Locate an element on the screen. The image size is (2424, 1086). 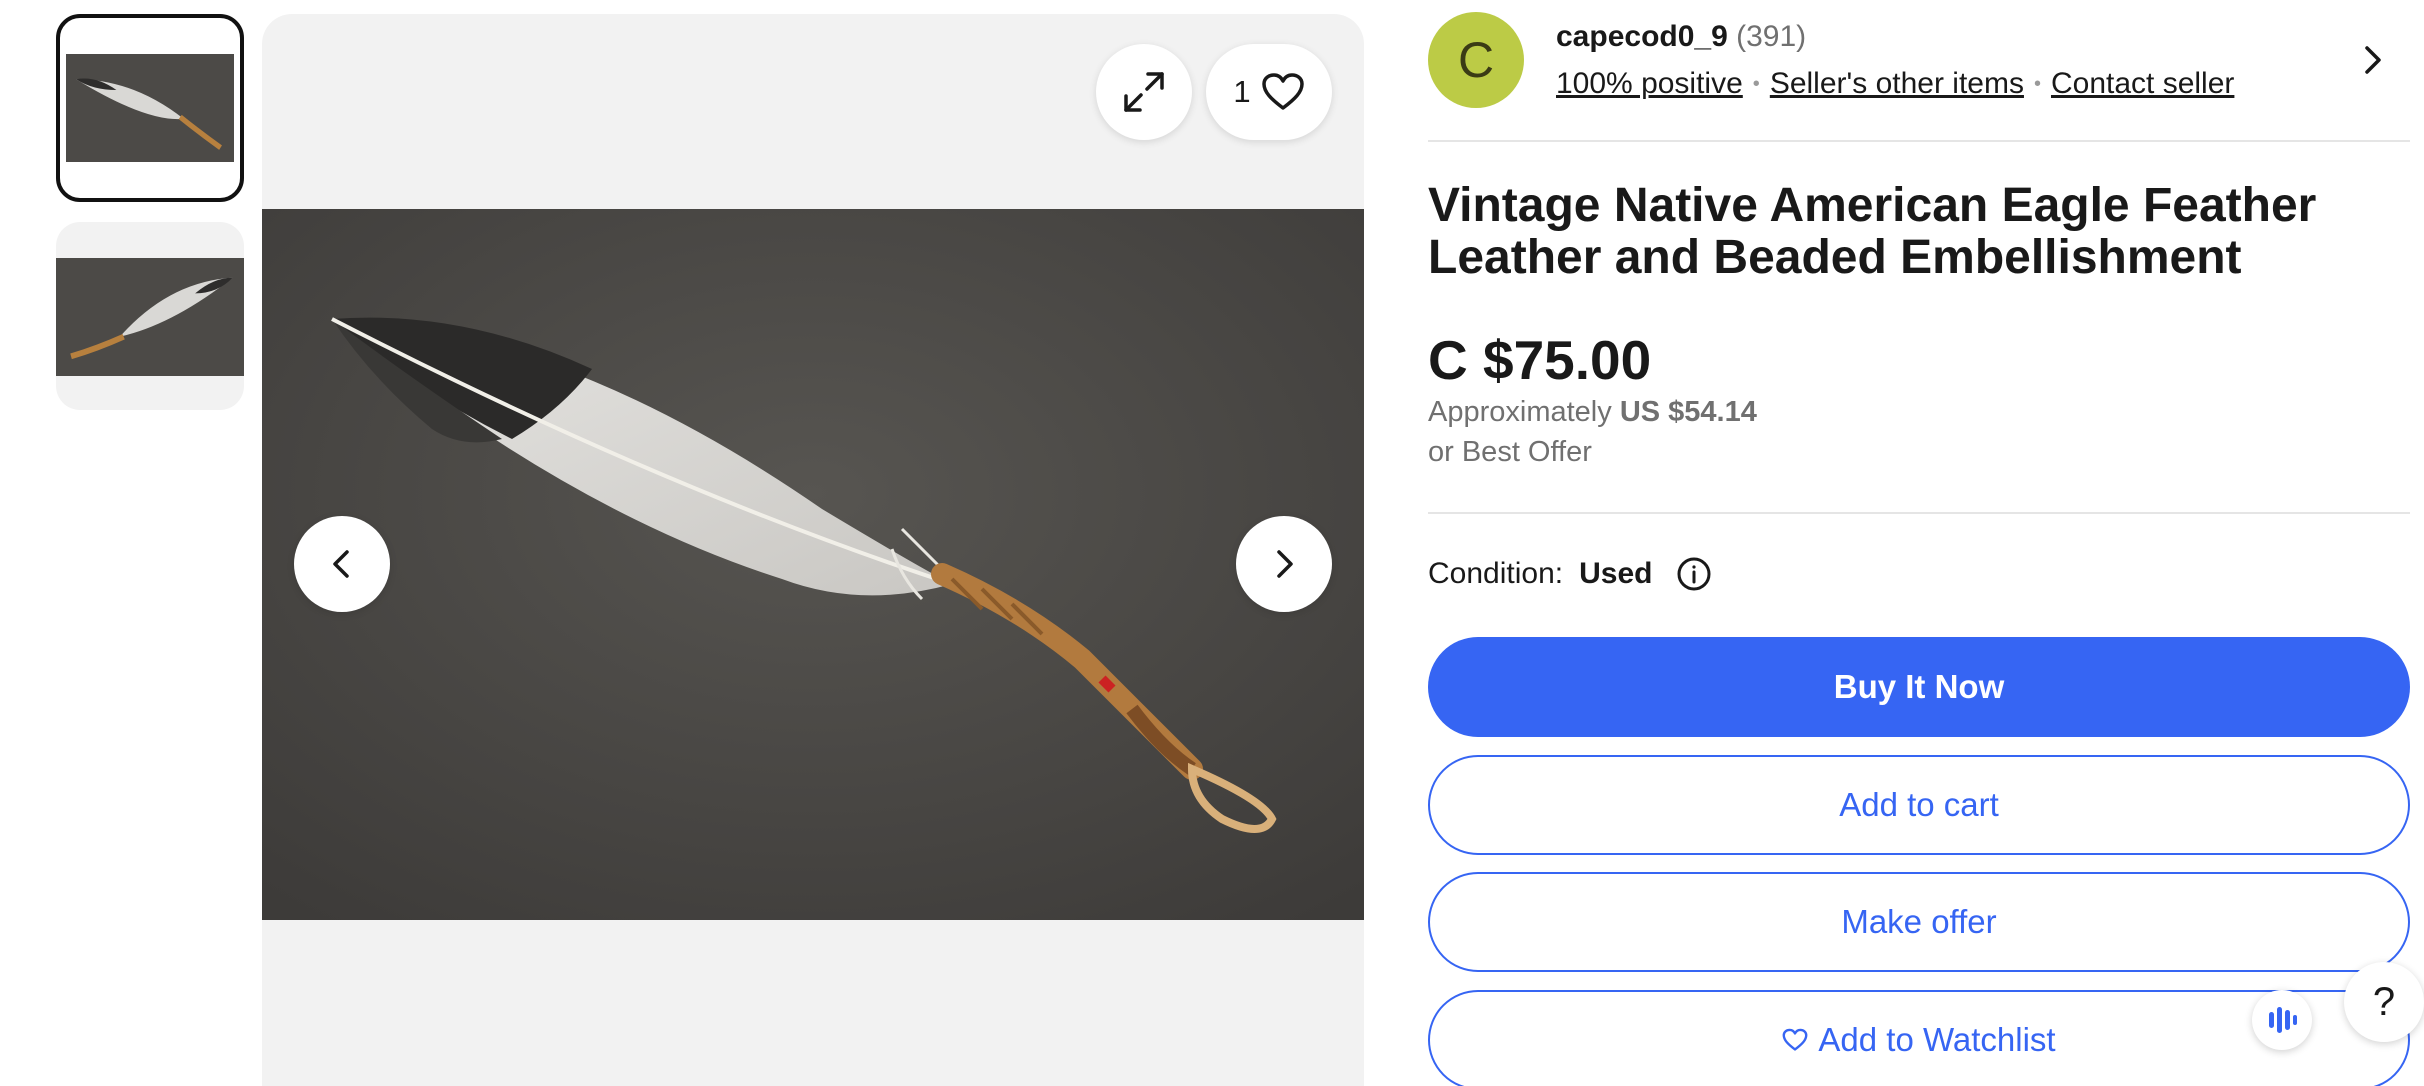
sound-bars-icon is located at coordinates (2283, 1020).